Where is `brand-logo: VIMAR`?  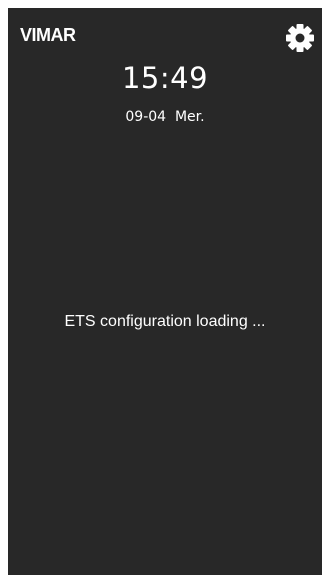 brand-logo: VIMAR is located at coordinates (48, 35).